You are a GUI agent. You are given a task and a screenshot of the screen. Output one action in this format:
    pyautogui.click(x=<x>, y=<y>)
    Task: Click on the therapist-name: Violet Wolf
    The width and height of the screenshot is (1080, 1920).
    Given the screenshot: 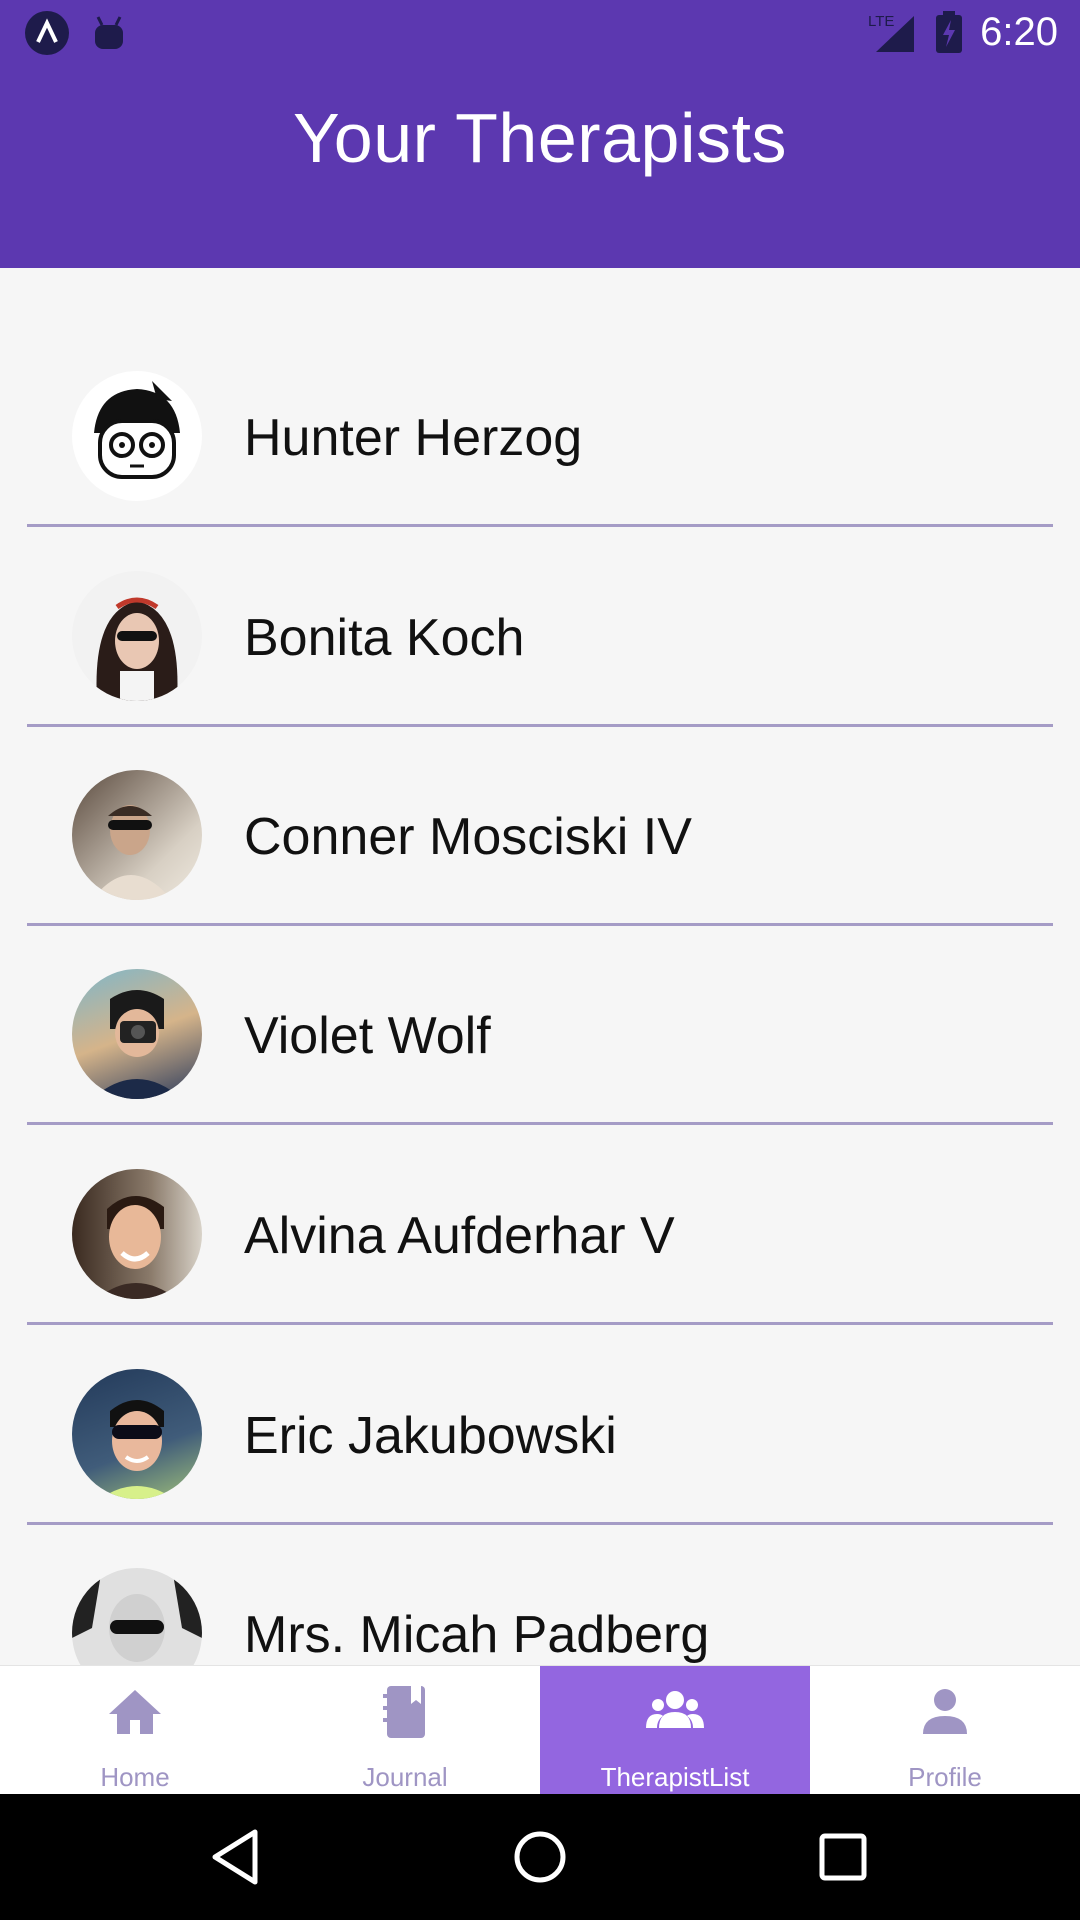 What is the action you would take?
    pyautogui.click(x=367, y=1036)
    